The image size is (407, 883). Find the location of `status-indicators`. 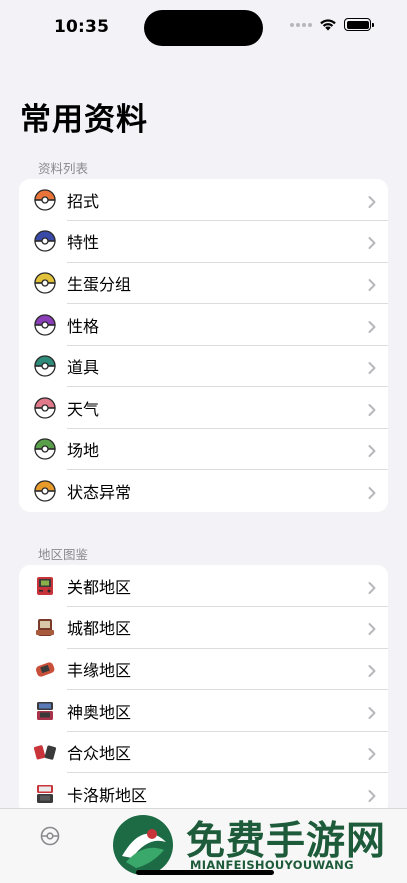

status-indicators is located at coordinates (332, 24).